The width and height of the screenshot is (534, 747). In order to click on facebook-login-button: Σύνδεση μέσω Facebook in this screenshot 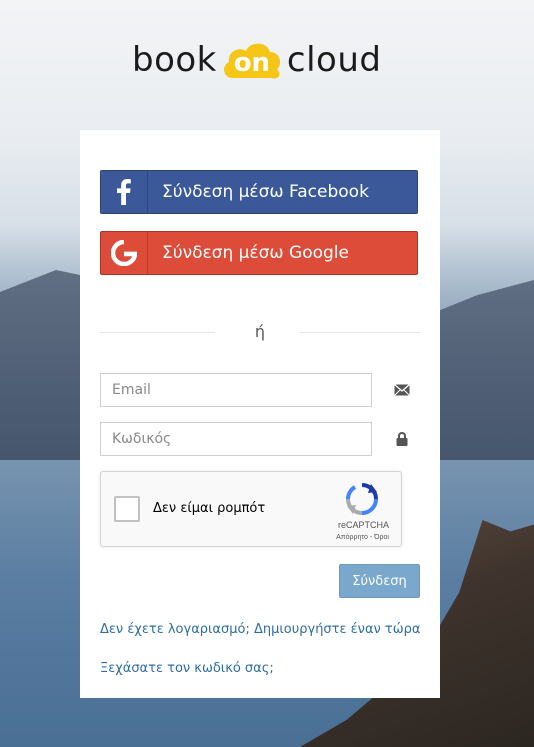, I will do `click(259, 192)`.